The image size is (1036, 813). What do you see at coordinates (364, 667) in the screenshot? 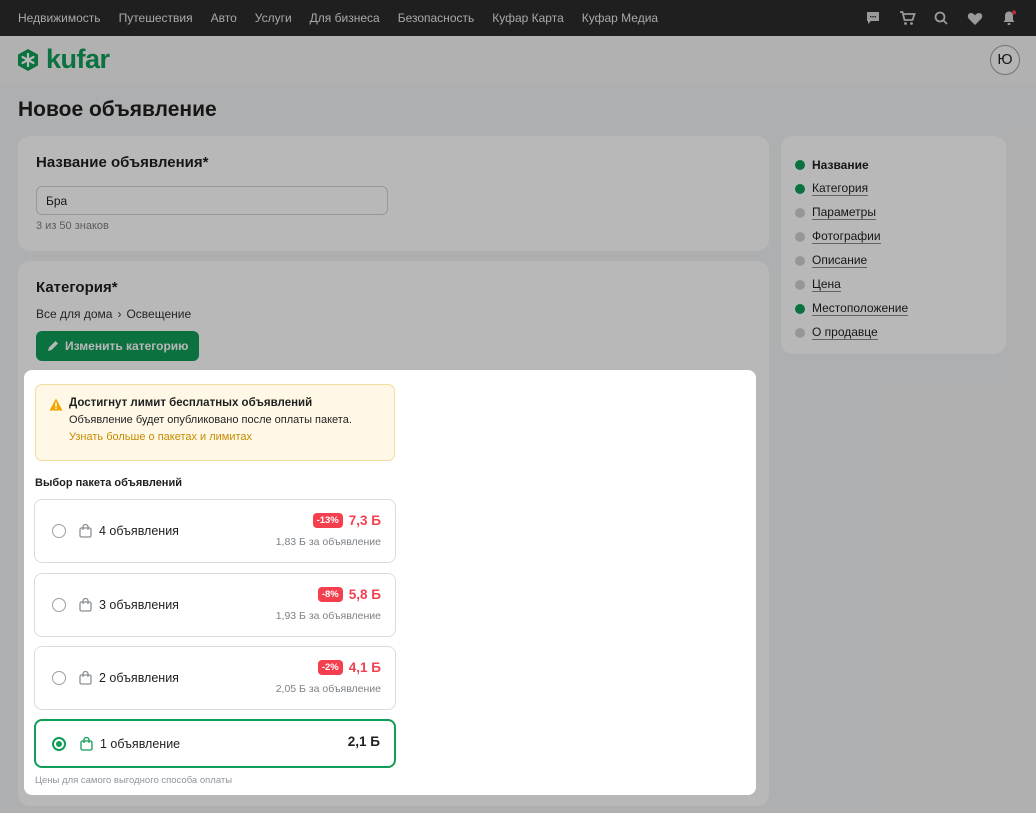
I see `package-price: 4,1 Б` at bounding box center [364, 667].